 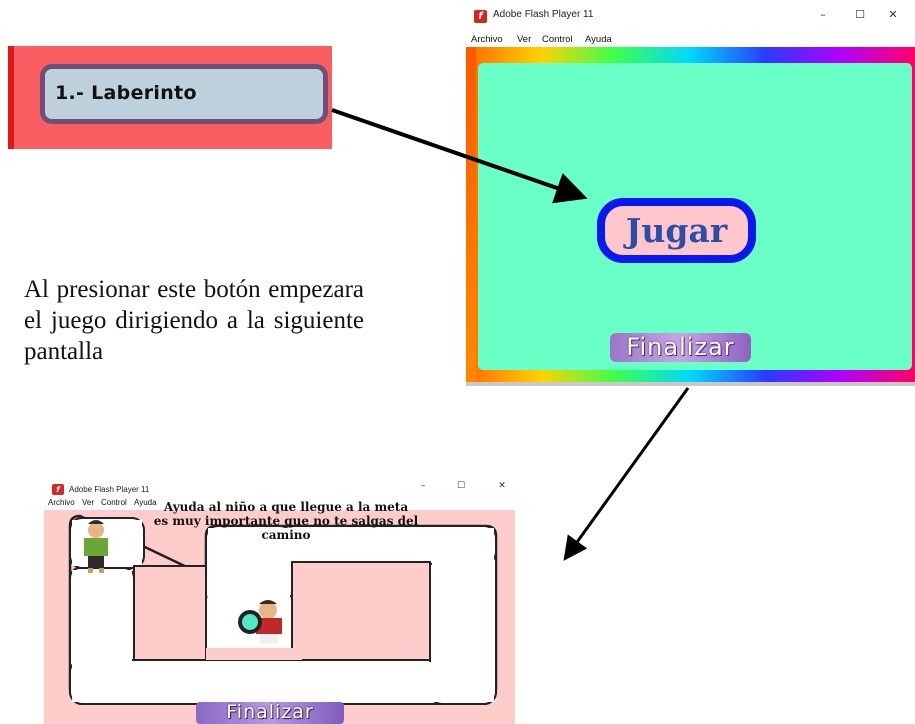 I want to click on section-label-card: 1.- Laberinto, so click(x=170, y=97).